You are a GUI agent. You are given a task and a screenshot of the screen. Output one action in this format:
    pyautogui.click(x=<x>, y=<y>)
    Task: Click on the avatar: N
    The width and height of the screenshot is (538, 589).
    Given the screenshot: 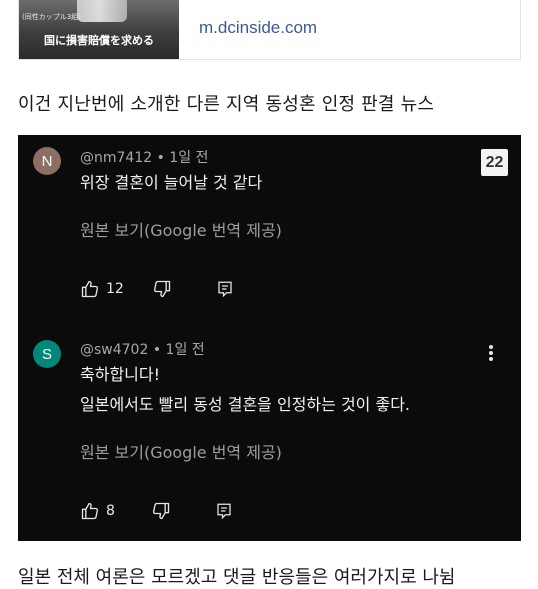 What is the action you would take?
    pyautogui.click(x=47, y=161)
    